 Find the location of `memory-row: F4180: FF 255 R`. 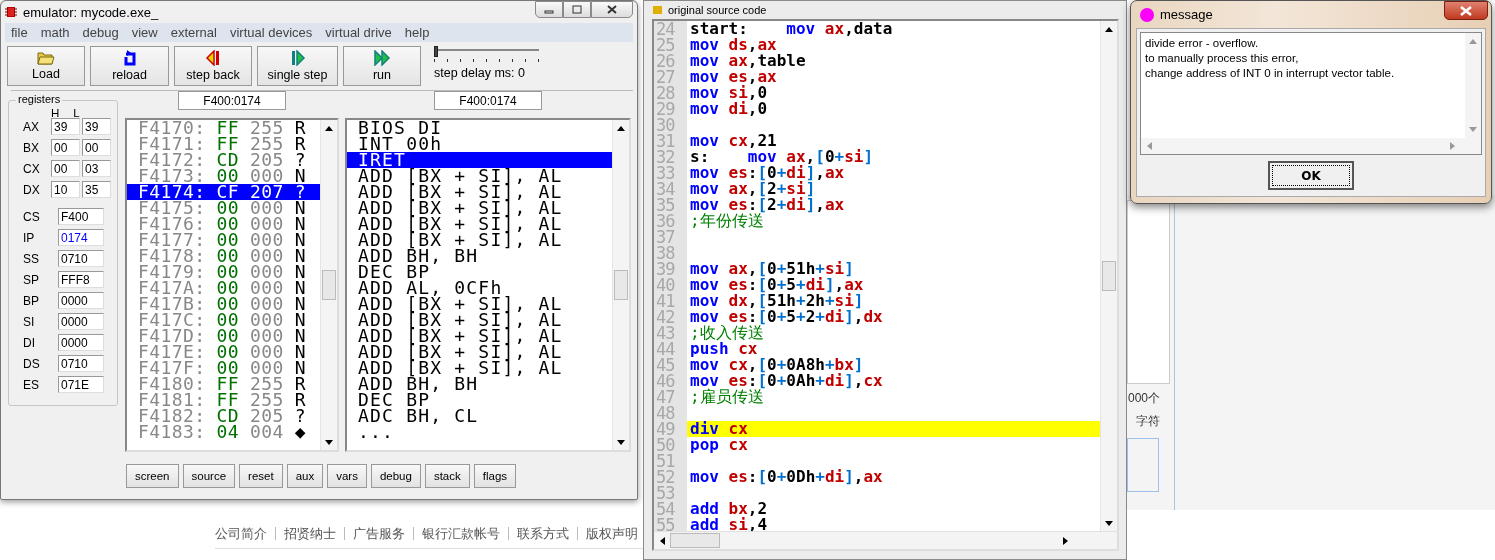

memory-row: F4180: FF 255 R is located at coordinates (223, 384).